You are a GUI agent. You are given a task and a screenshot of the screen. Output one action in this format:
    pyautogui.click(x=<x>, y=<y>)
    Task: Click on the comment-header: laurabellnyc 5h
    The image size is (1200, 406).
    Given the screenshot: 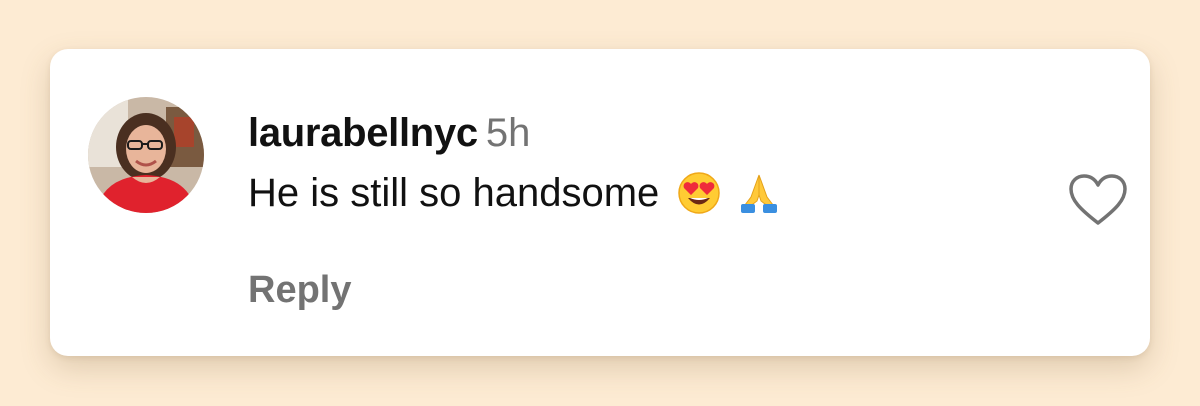 What is the action you would take?
    pyautogui.click(x=639, y=133)
    